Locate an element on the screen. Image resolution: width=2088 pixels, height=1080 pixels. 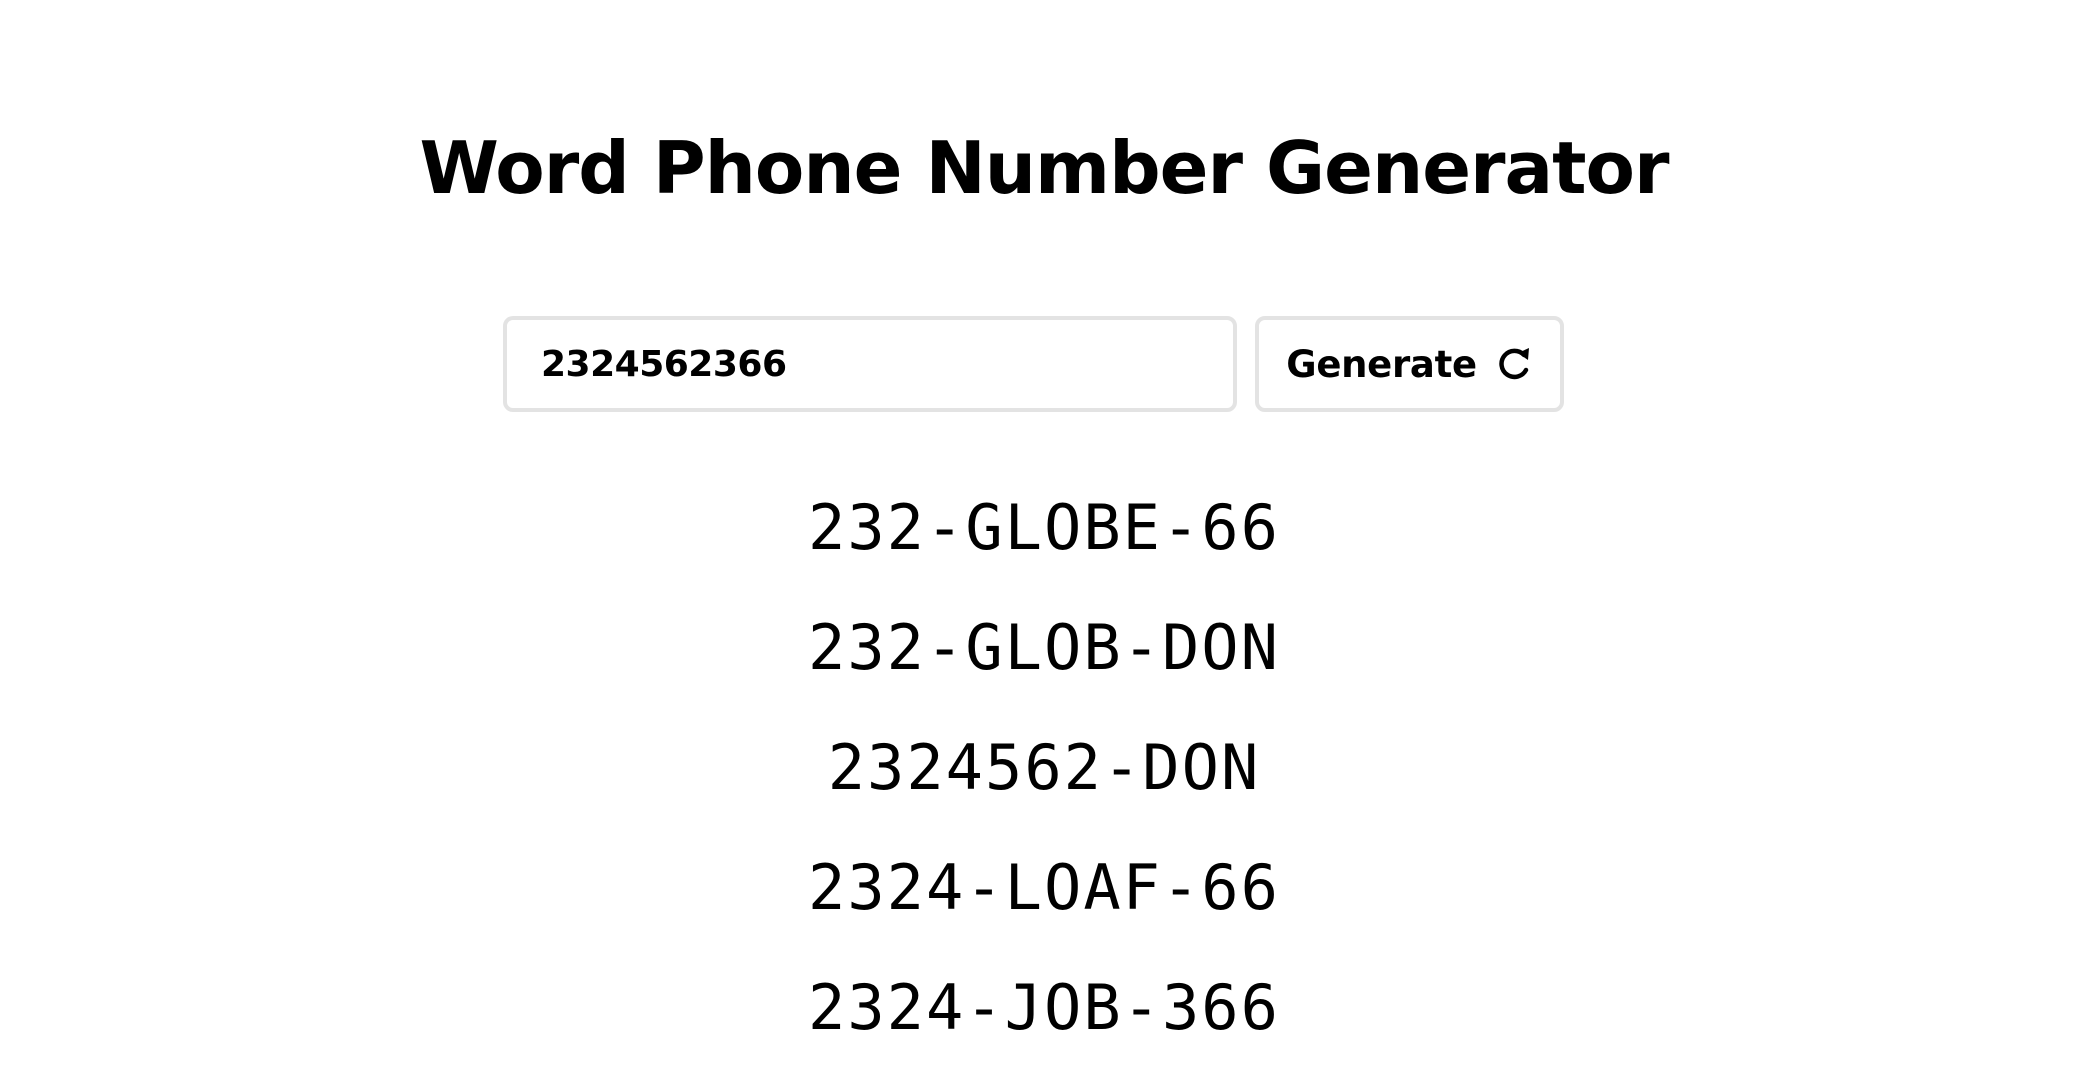
generate-button: Generate is located at coordinates (1409, 364).